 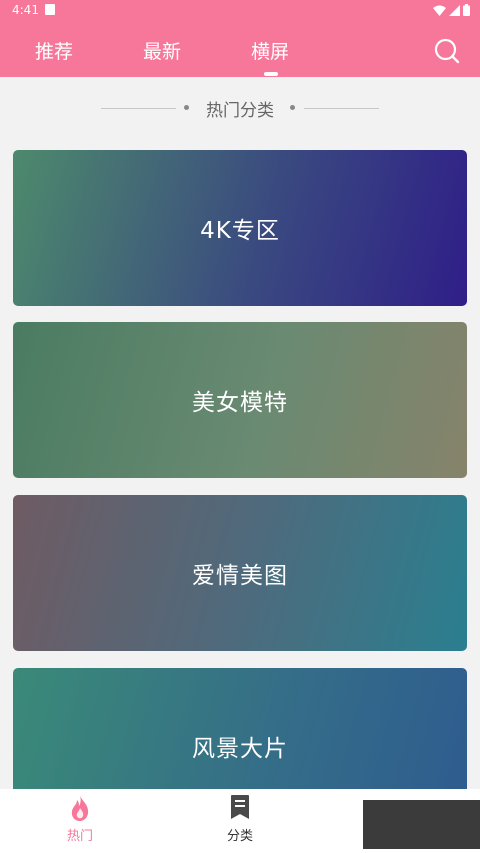 I want to click on flame-icon, so click(x=80, y=808).